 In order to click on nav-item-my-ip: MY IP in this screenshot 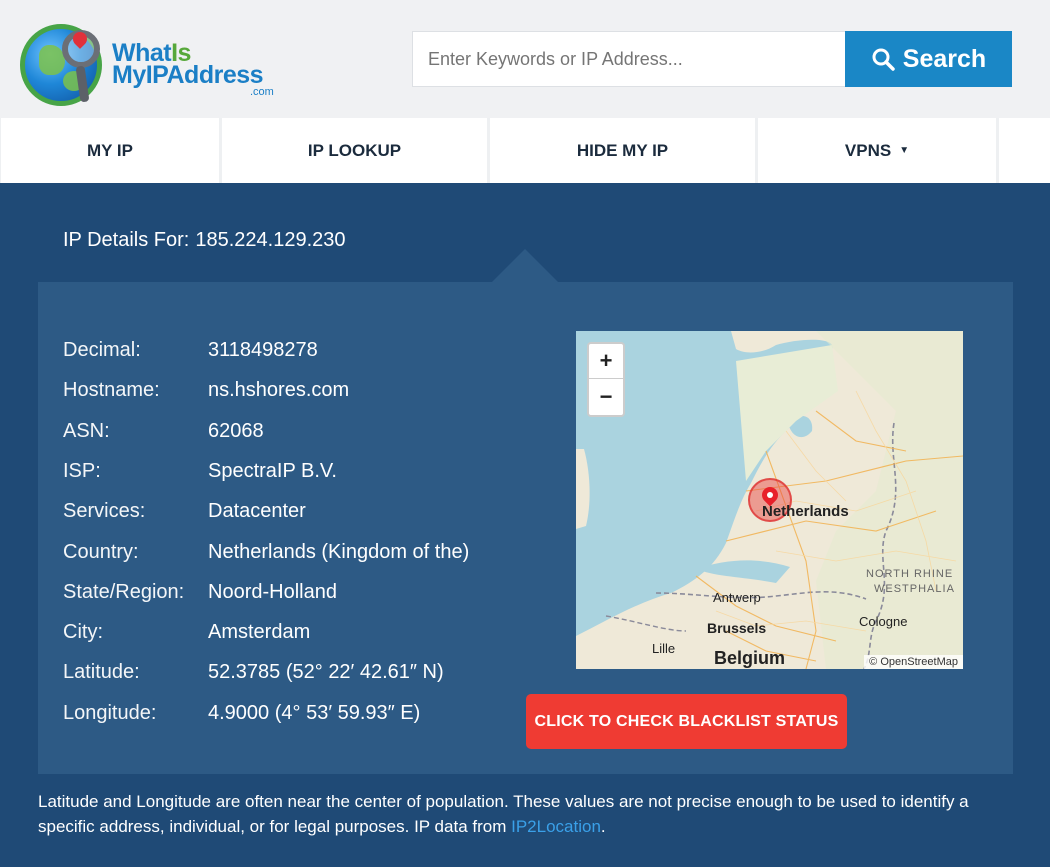, I will do `click(110, 150)`.